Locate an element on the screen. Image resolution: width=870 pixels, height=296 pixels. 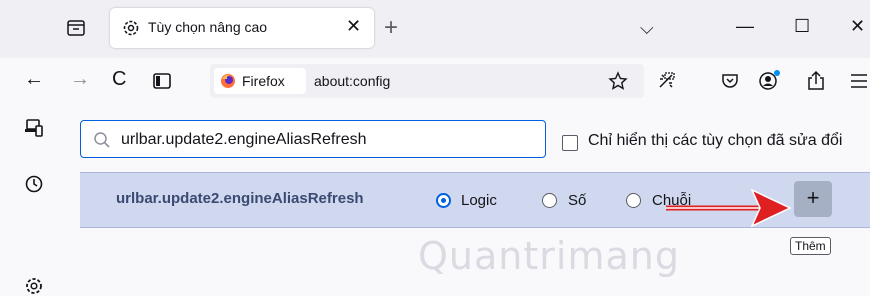
type-label-number: Số is located at coordinates (577, 200).